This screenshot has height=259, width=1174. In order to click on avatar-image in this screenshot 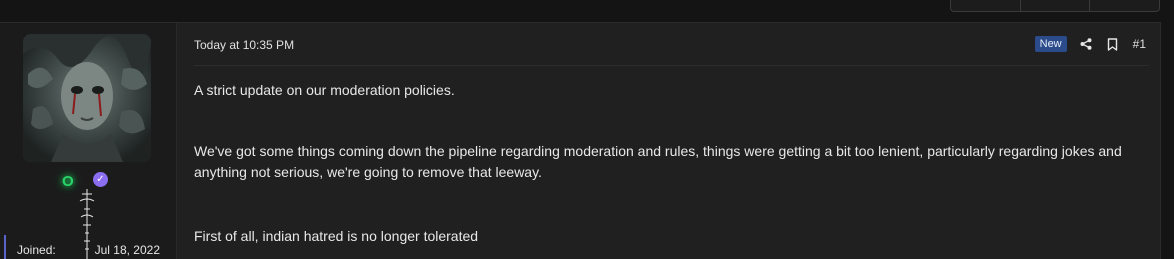, I will do `click(87, 98)`.